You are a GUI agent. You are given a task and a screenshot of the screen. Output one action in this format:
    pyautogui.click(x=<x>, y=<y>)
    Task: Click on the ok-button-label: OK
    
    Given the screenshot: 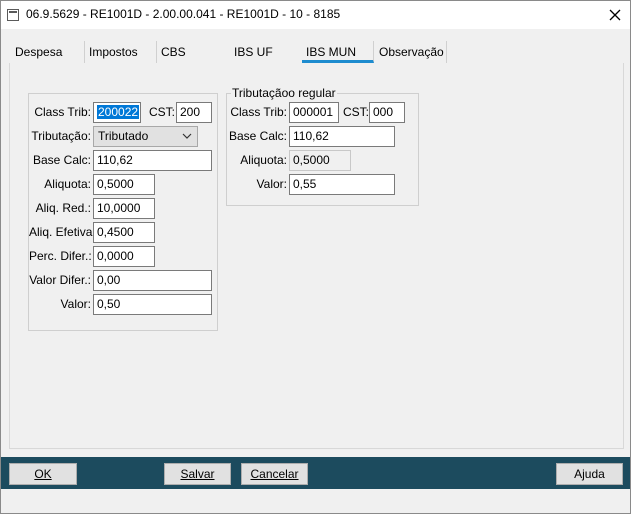 What is the action you would take?
    pyautogui.click(x=43, y=474)
    